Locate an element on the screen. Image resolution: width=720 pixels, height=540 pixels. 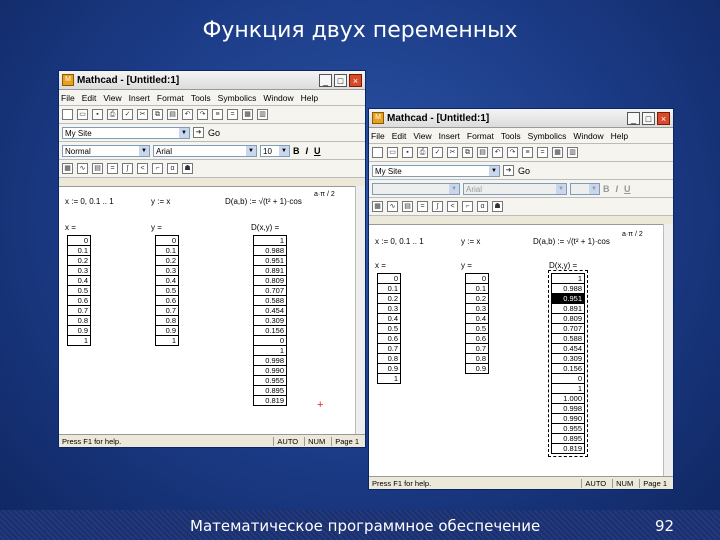
style-select: ▼ is located at coordinates (416, 188).